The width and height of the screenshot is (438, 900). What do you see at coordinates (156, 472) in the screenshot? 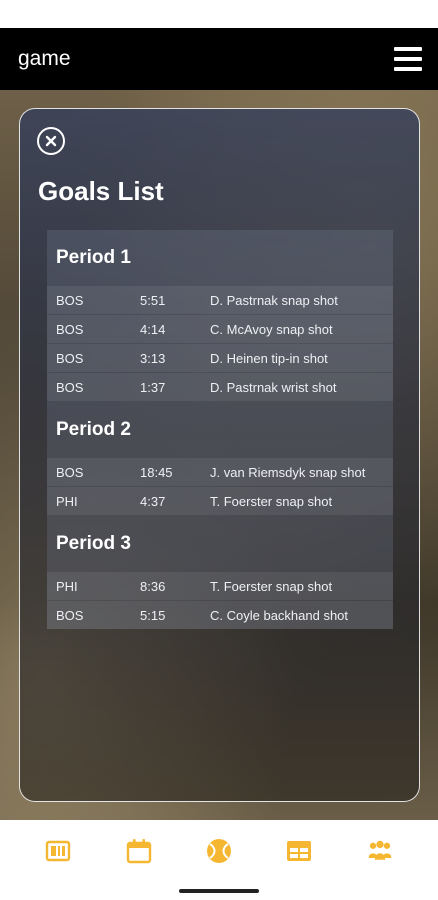
I see `goal-time: 18:45` at bounding box center [156, 472].